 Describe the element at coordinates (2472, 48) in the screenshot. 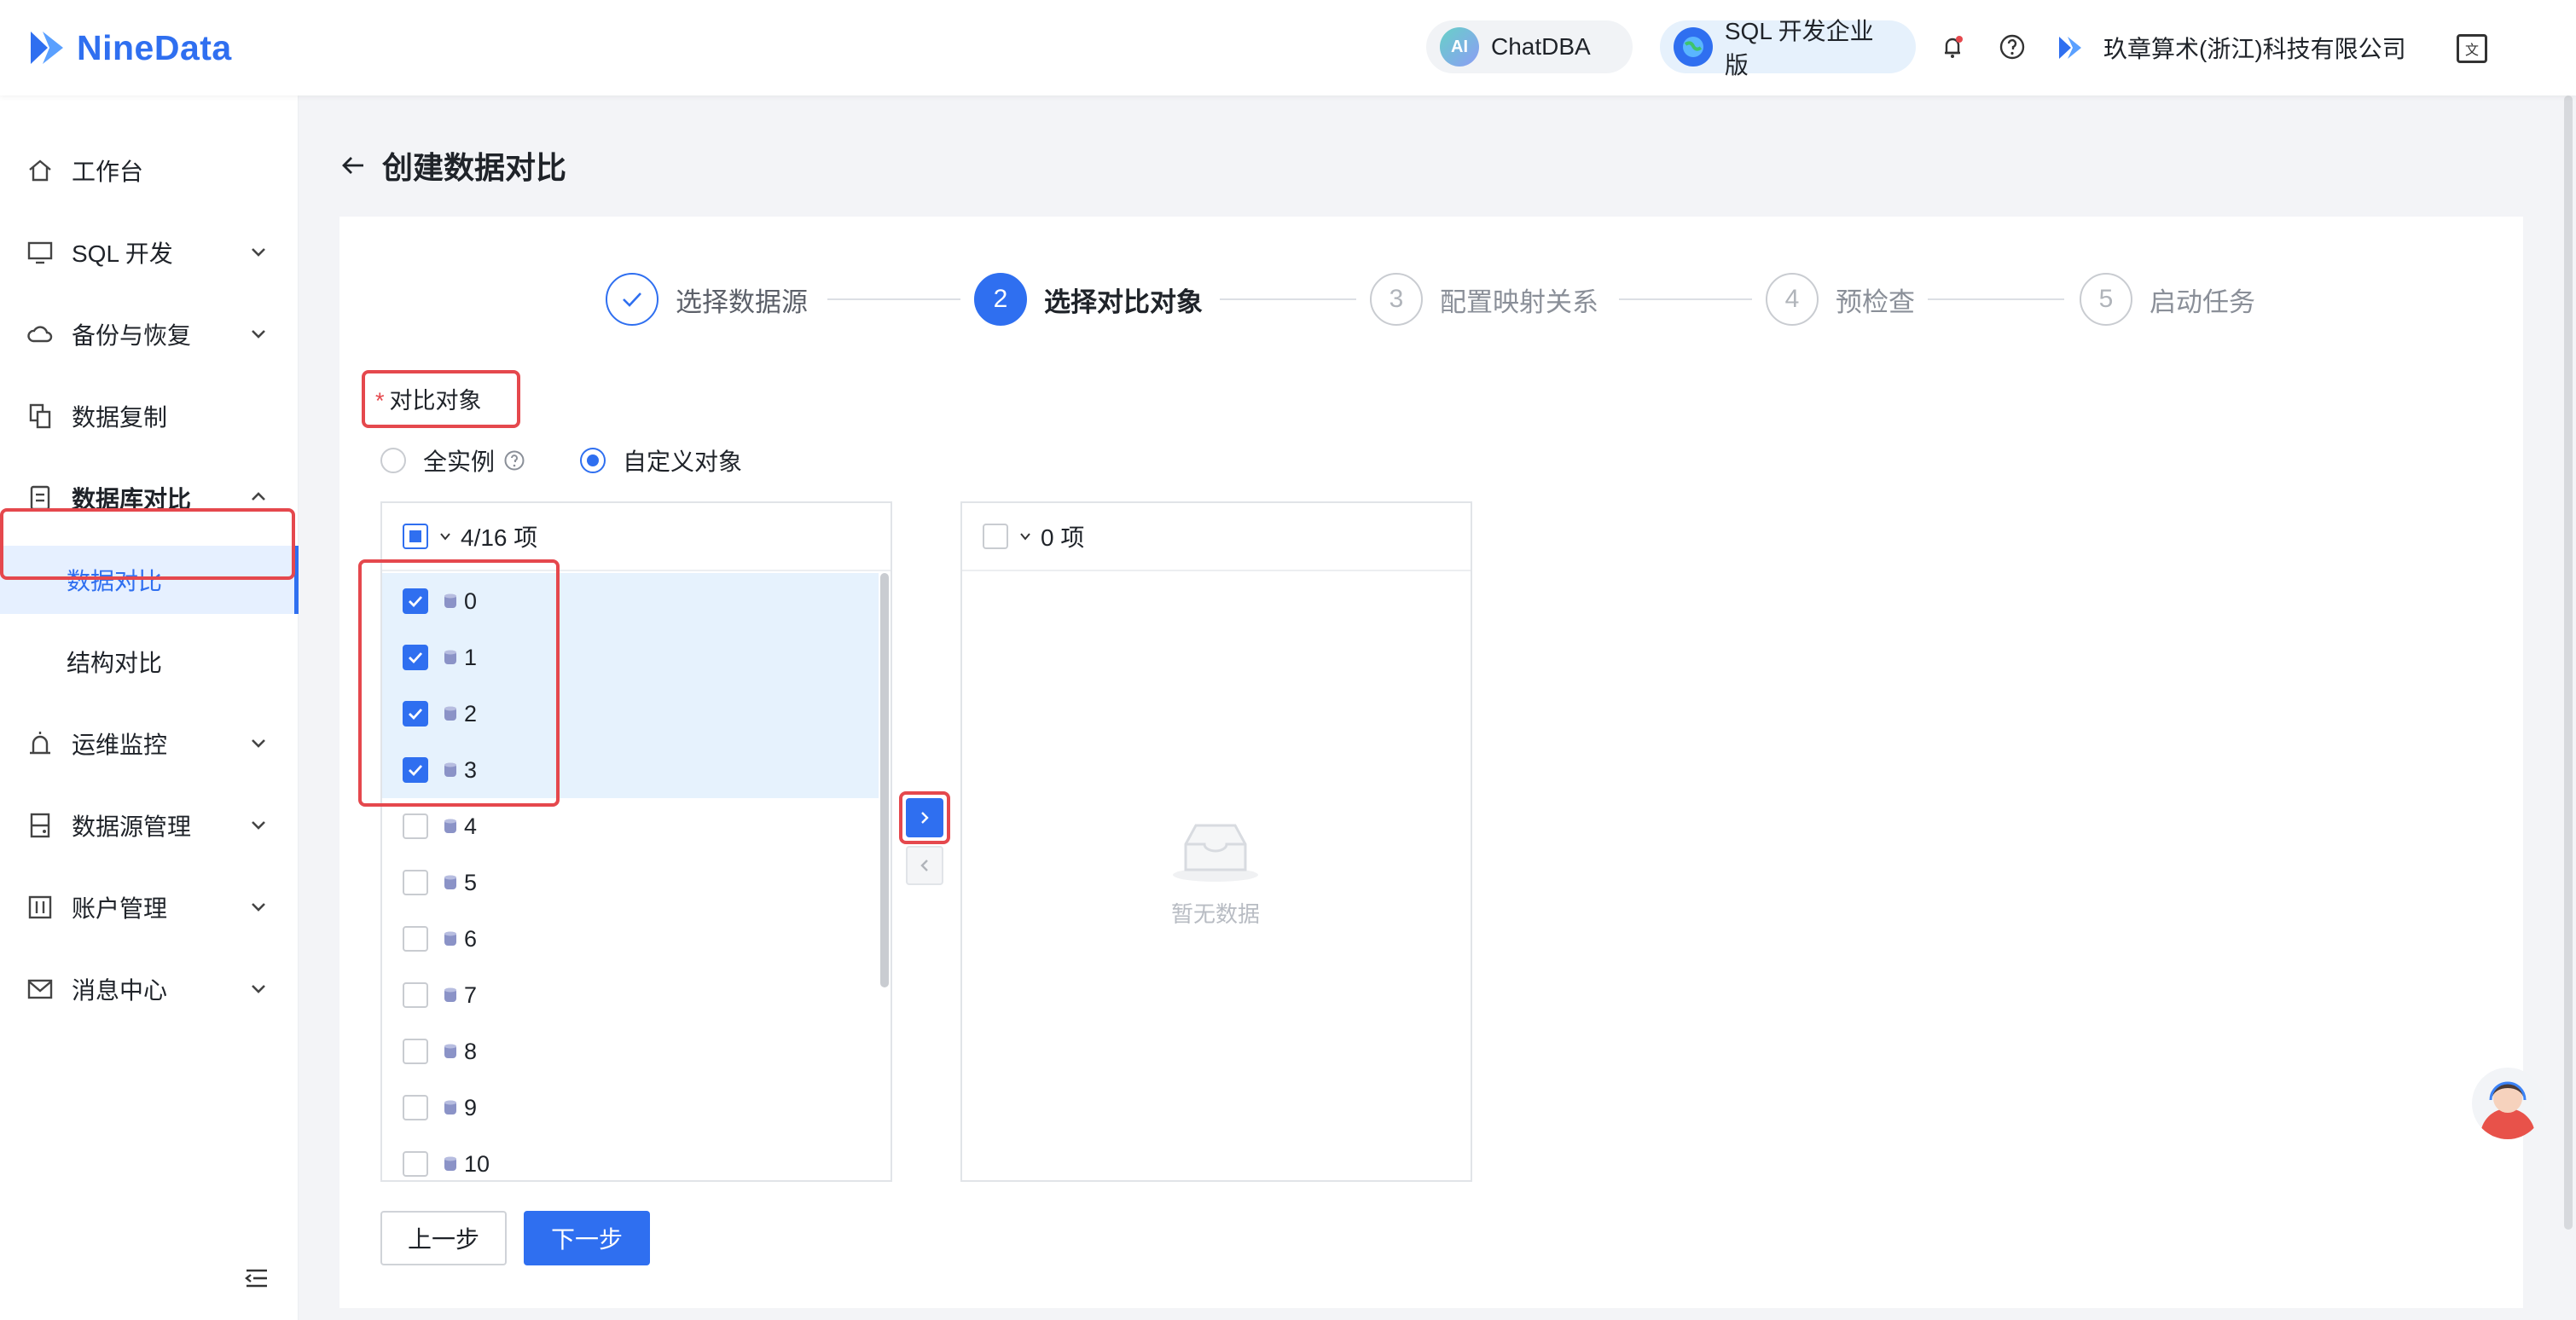

I see `language-toggle-icon: 文` at that location.